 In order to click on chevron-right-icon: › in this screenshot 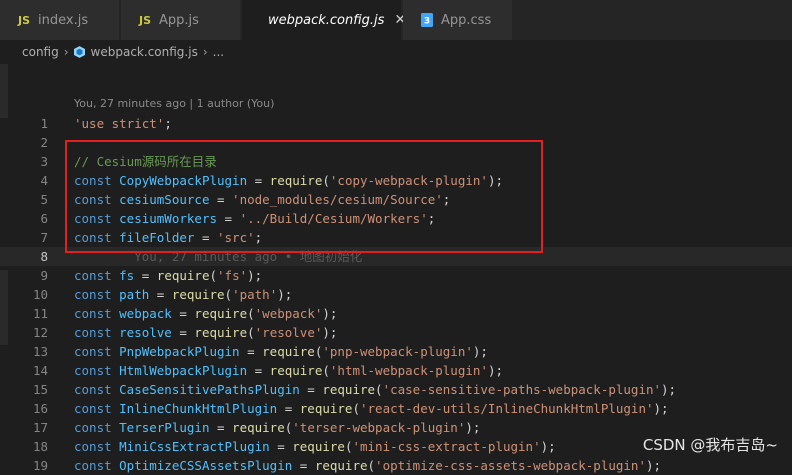, I will do `click(205, 52)`.